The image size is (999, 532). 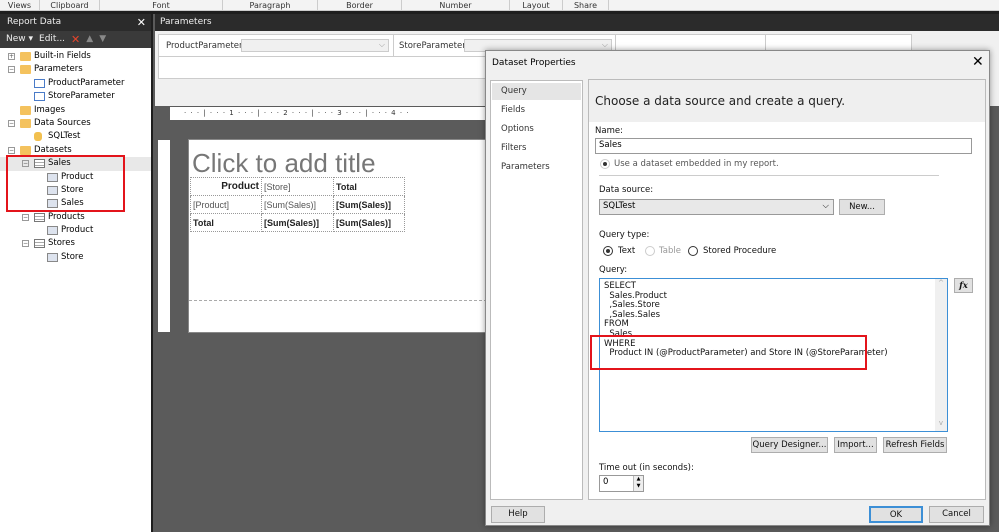 What do you see at coordinates (297, 186) in the screenshot?
I see `matrix-cell: [Store]` at bounding box center [297, 186].